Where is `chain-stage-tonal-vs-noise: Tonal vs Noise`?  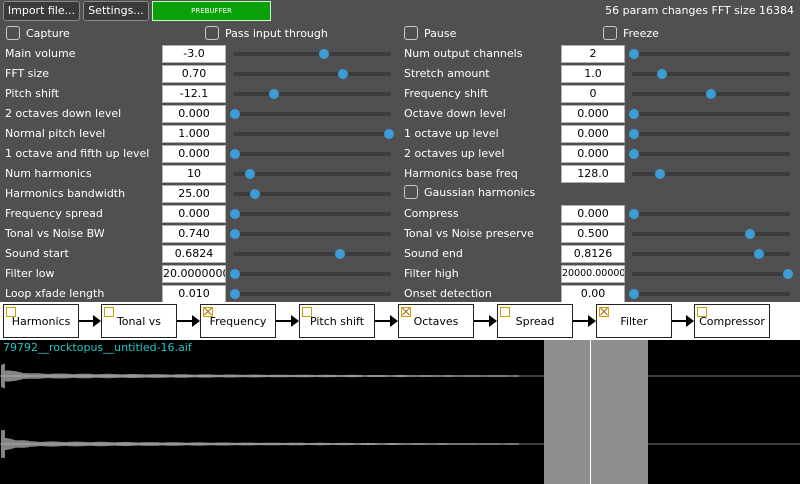
chain-stage-tonal-vs-noise: Tonal vs Noise is located at coordinates (139, 333).